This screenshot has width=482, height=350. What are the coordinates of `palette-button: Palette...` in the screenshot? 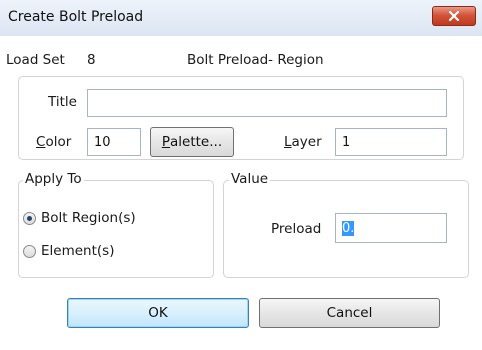 It's located at (192, 142).